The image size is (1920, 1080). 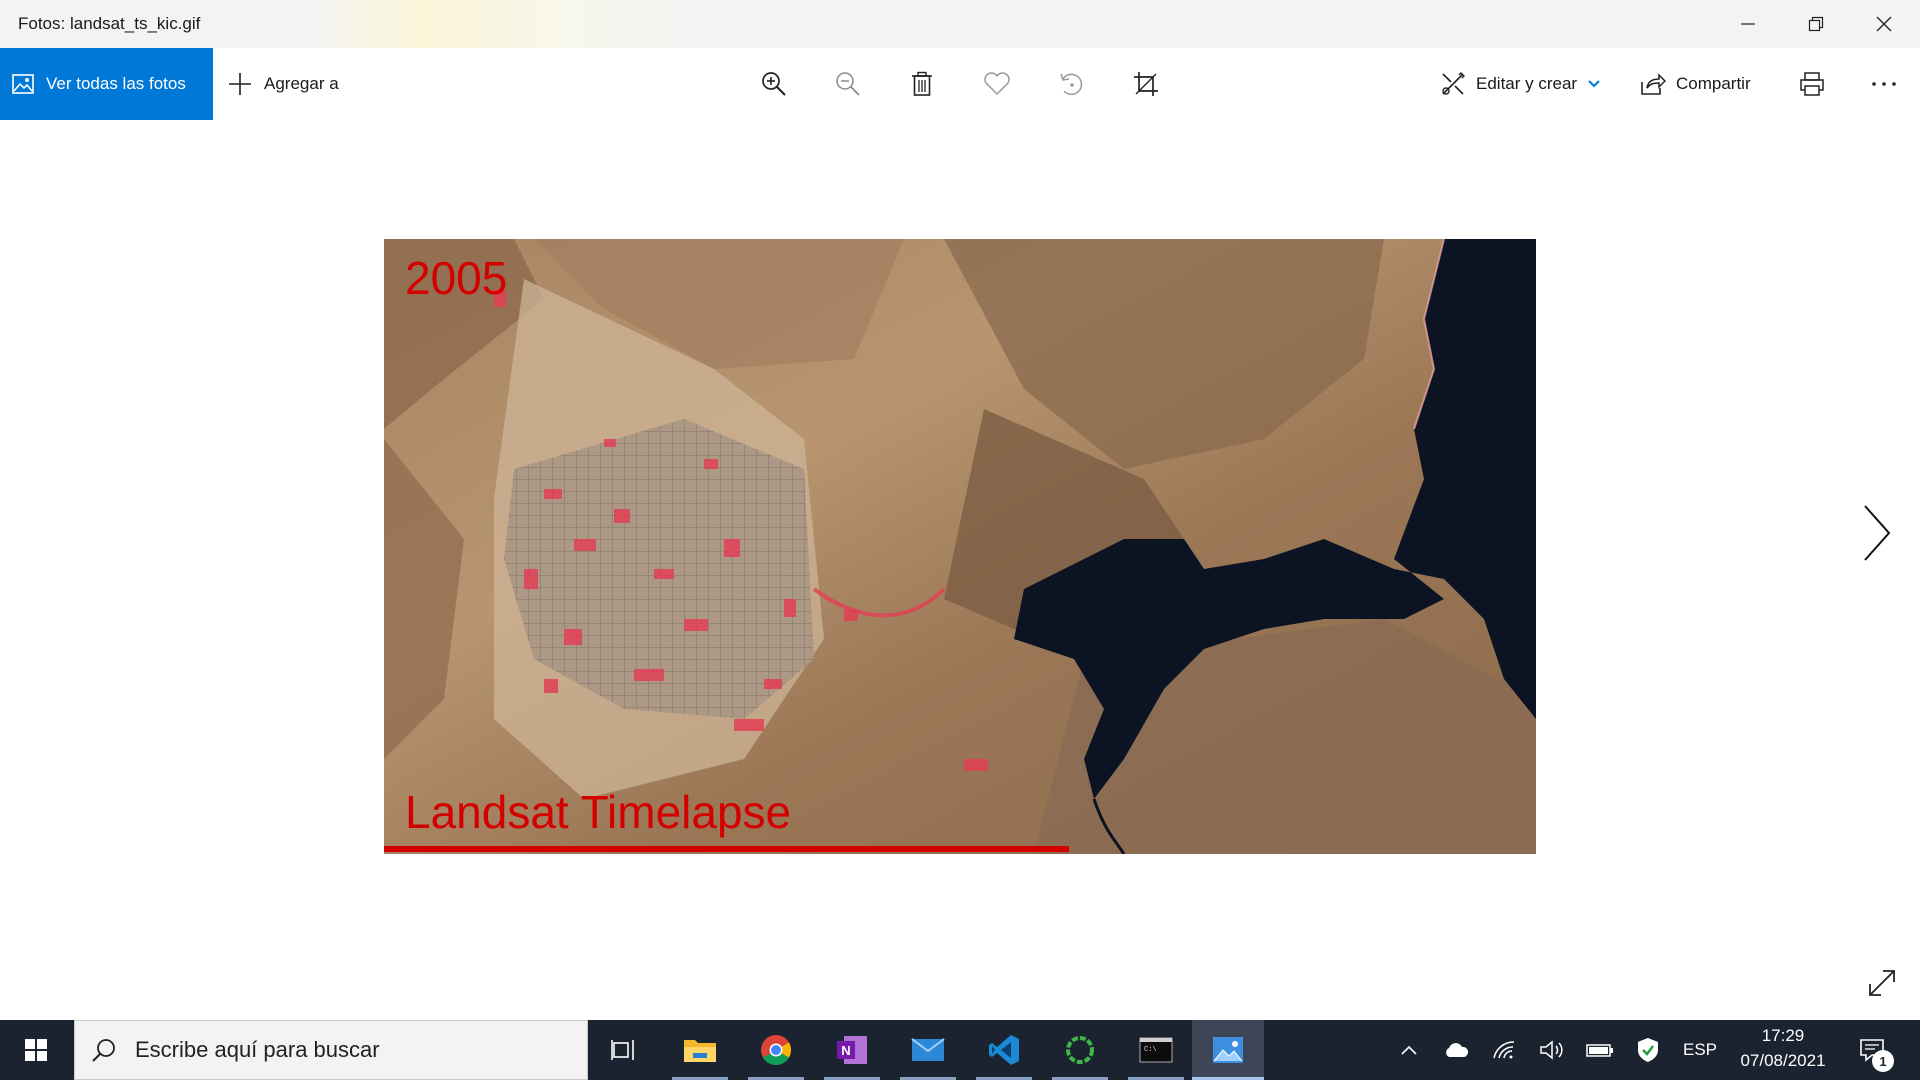 What do you see at coordinates (301, 83) in the screenshot?
I see `add-to-label: Agregar a` at bounding box center [301, 83].